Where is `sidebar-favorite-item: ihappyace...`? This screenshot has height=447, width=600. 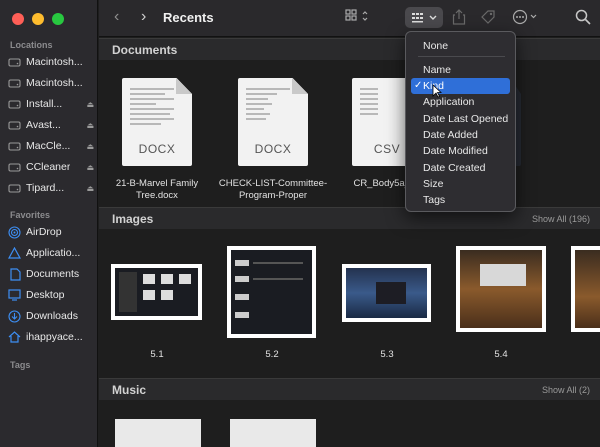
sidebar-favorite-item: ihappyace... is located at coordinates (51, 337).